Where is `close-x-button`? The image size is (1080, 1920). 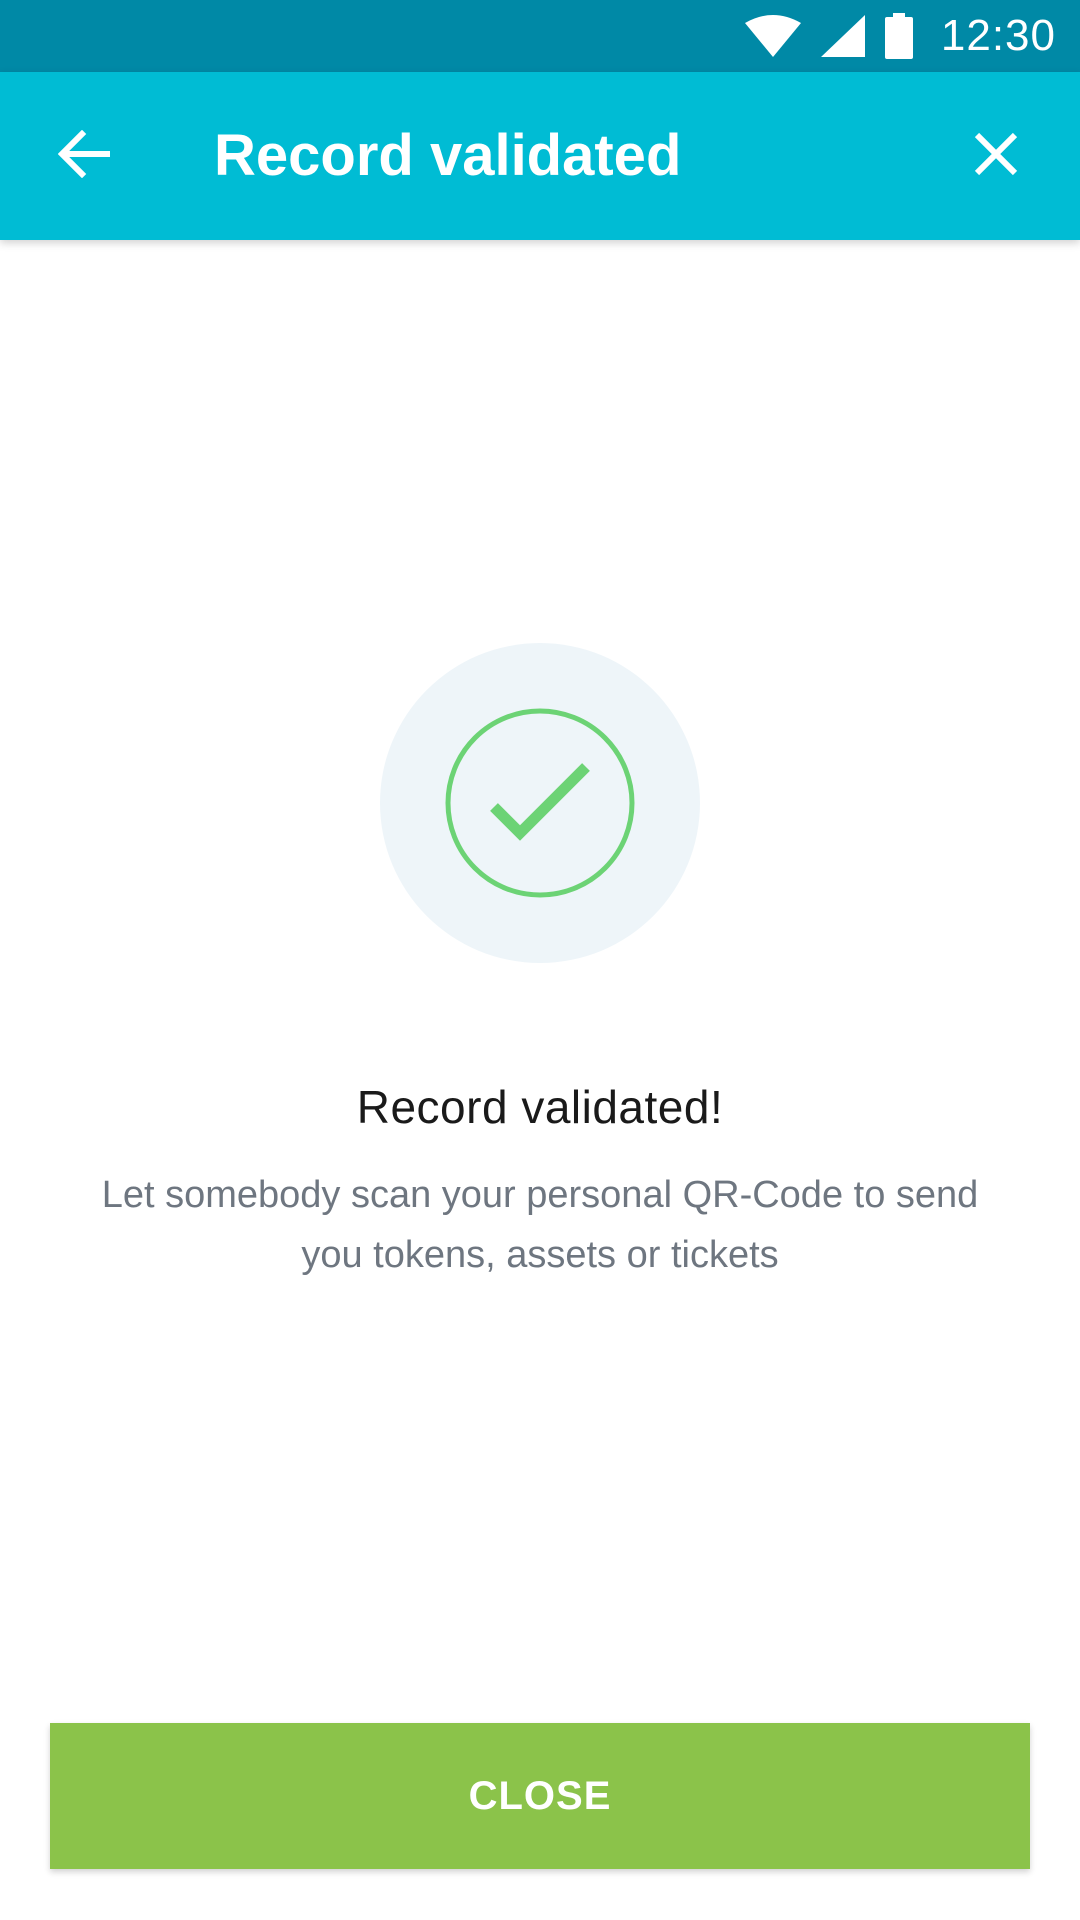 close-x-button is located at coordinates (996, 156).